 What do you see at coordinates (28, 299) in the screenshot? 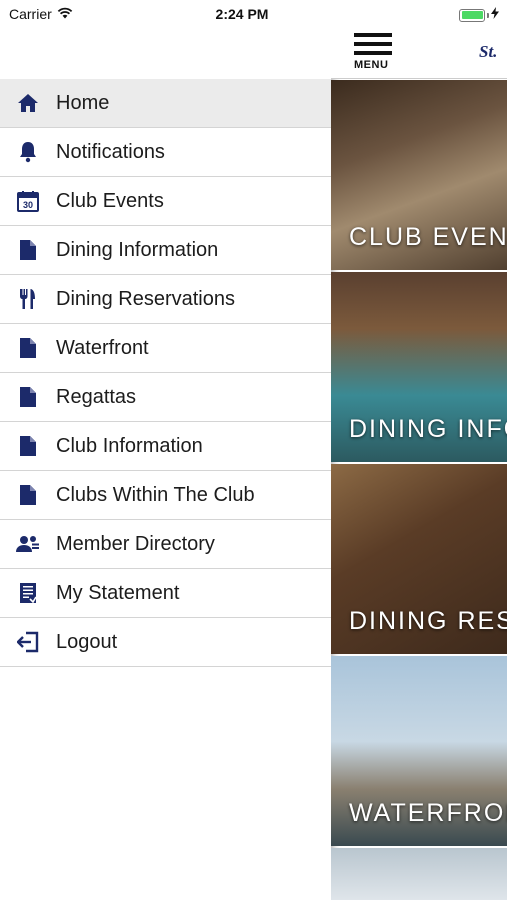
I see `fork-knife-icon` at bounding box center [28, 299].